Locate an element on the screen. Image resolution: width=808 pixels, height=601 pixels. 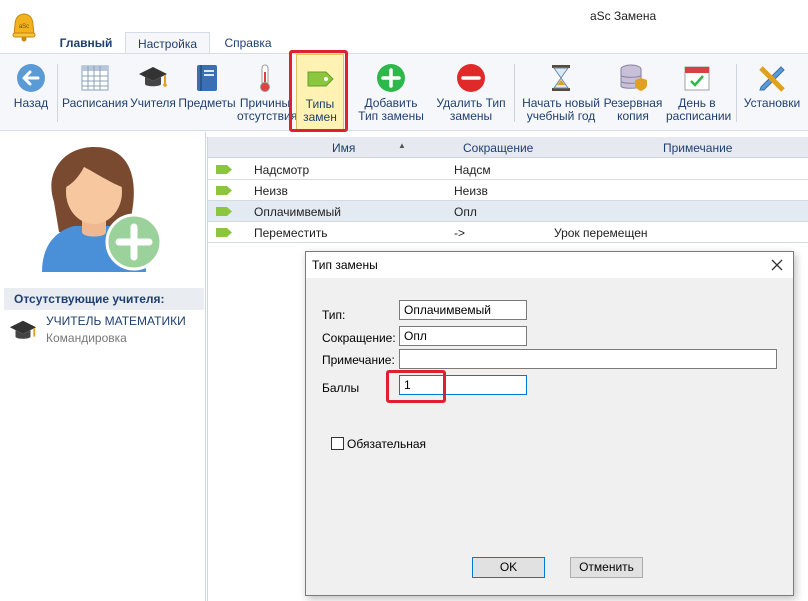
database-shield-icon is located at coordinates (633, 77).